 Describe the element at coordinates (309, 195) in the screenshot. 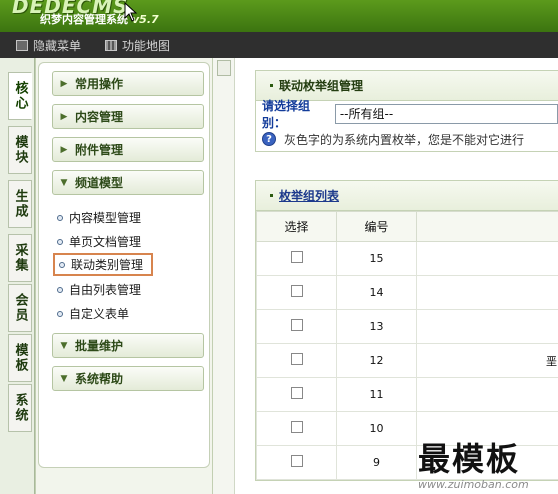

I see `list-title-link: 枚举组列表` at that location.